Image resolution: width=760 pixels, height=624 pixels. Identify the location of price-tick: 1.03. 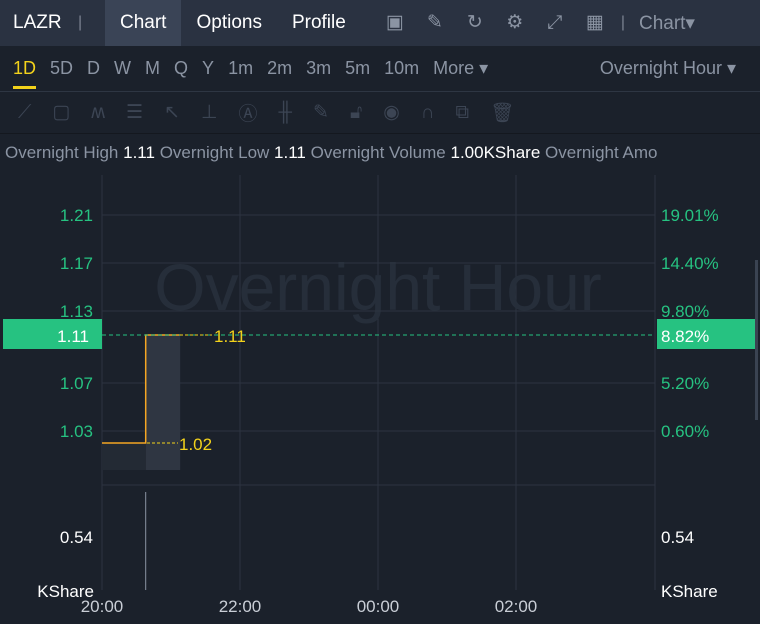
(76, 431).